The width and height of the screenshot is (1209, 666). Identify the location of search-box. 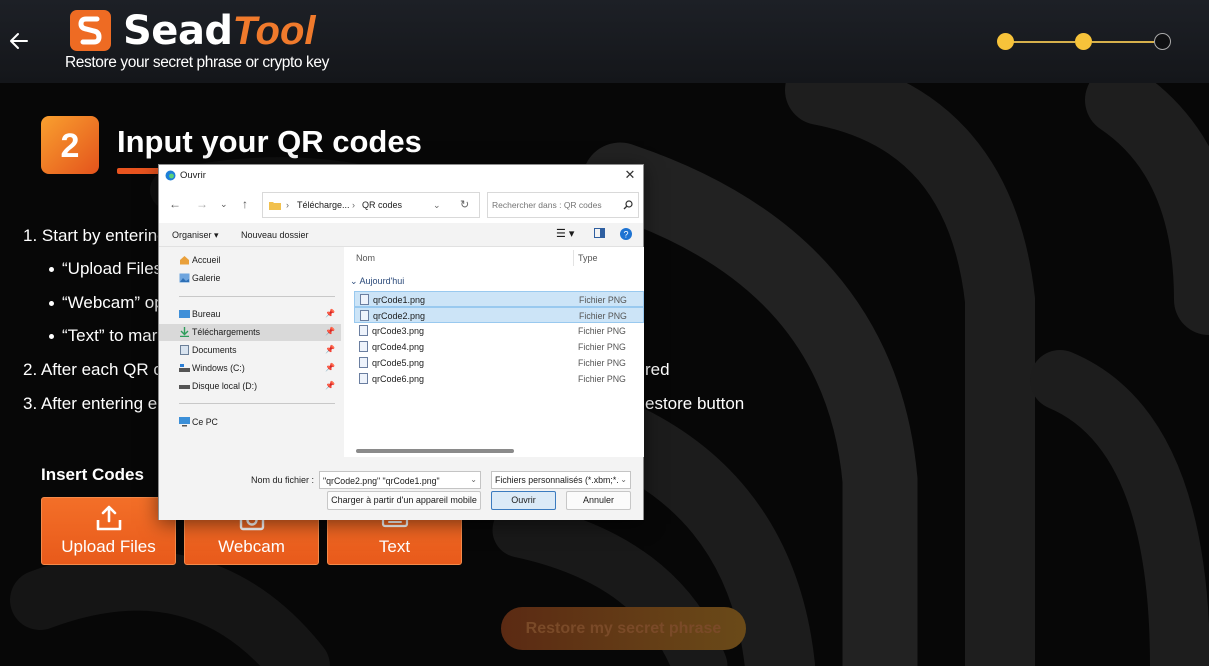
(563, 205).